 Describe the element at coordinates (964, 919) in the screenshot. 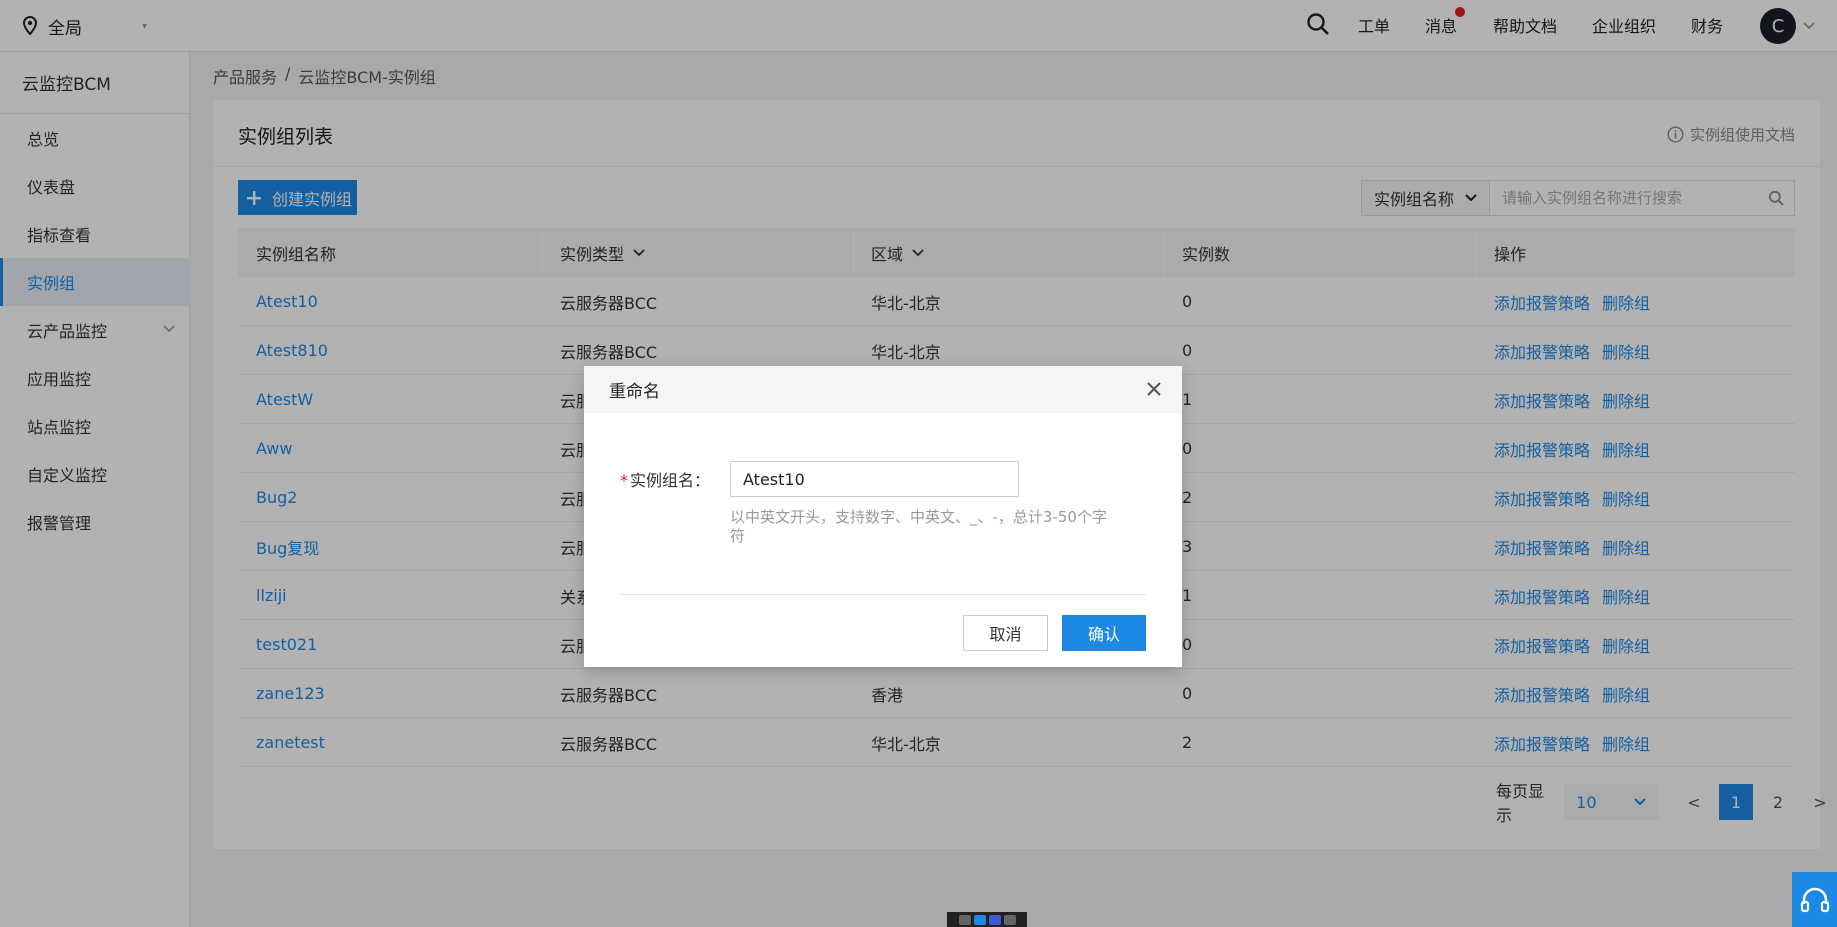

I see `keyboard-icon` at that location.